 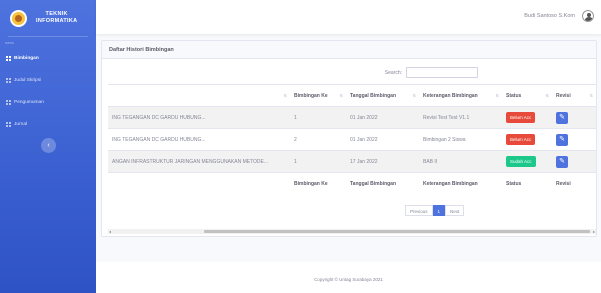 What do you see at coordinates (397, 231) in the screenshot?
I see `scrollbar-thumb` at bounding box center [397, 231].